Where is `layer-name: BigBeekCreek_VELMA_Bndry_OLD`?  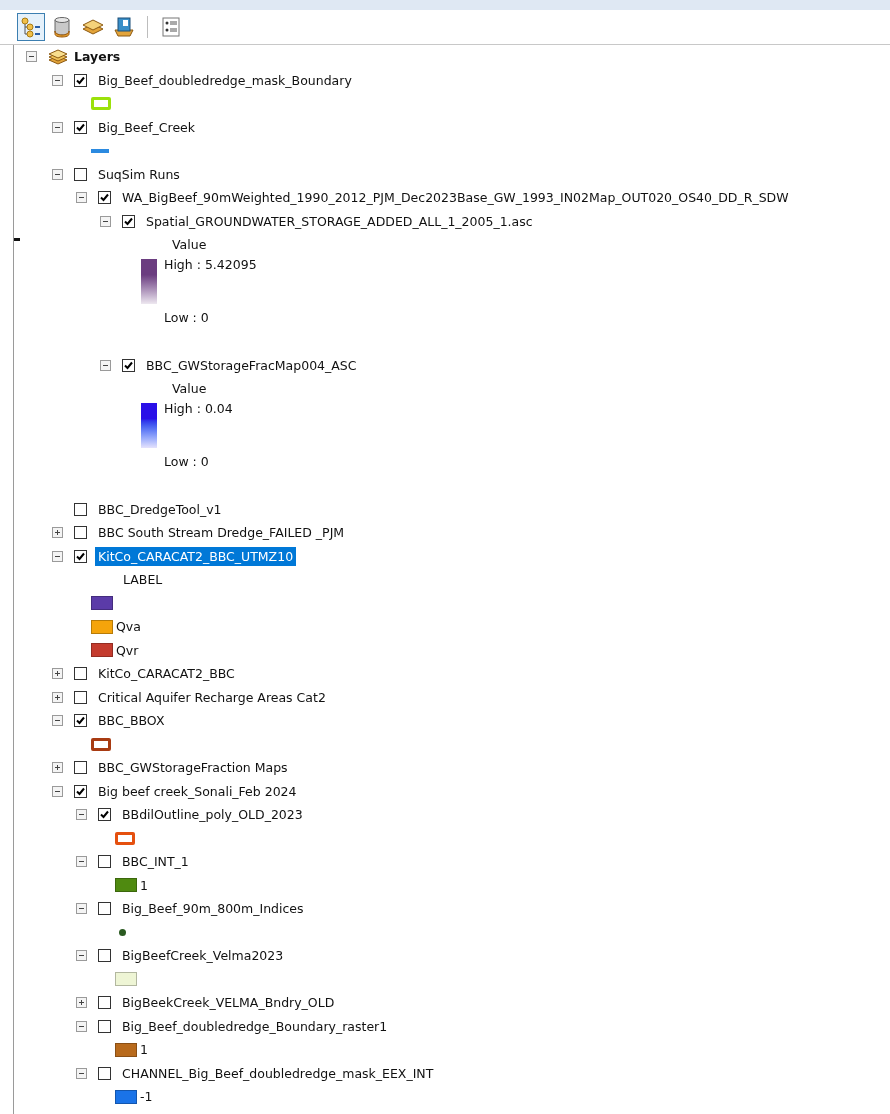
layer-name: BigBeekCreek_VELMA_Bndry_OLD is located at coordinates (228, 1003).